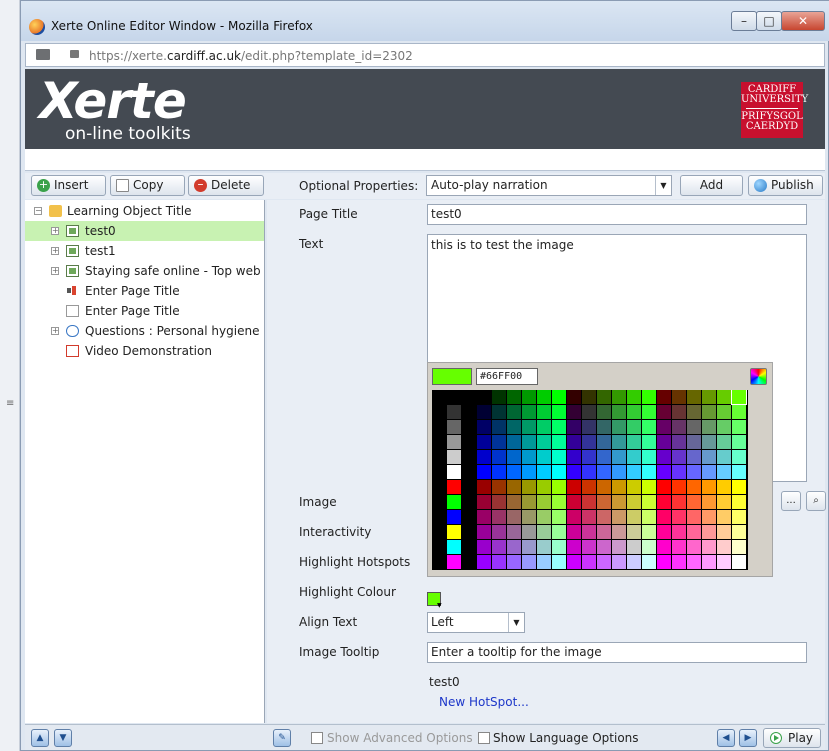  What do you see at coordinates (663, 185) in the screenshot?
I see `chevron-down-icon: ▼` at bounding box center [663, 185].